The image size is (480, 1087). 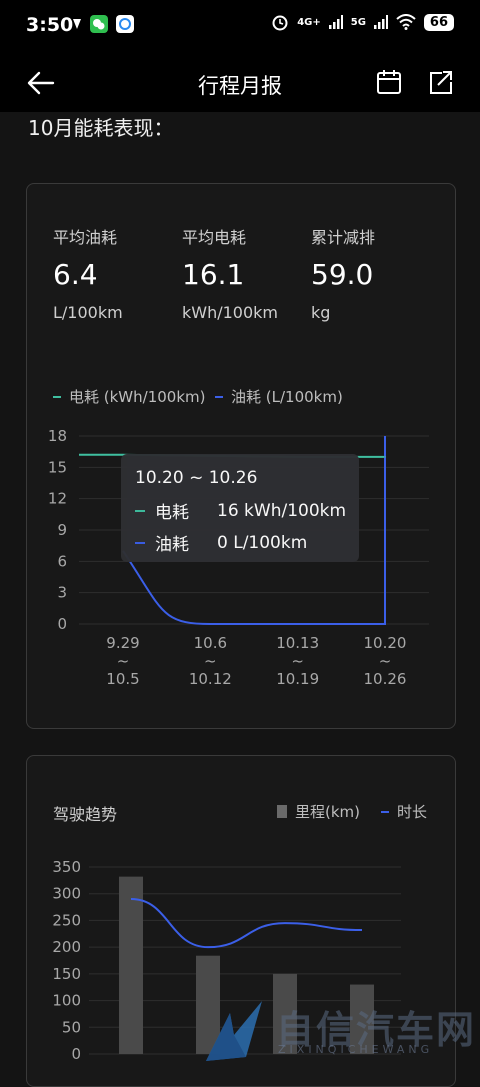 What do you see at coordinates (85, 237) in the screenshot?
I see `stat-label: 平均油耗` at bounding box center [85, 237].